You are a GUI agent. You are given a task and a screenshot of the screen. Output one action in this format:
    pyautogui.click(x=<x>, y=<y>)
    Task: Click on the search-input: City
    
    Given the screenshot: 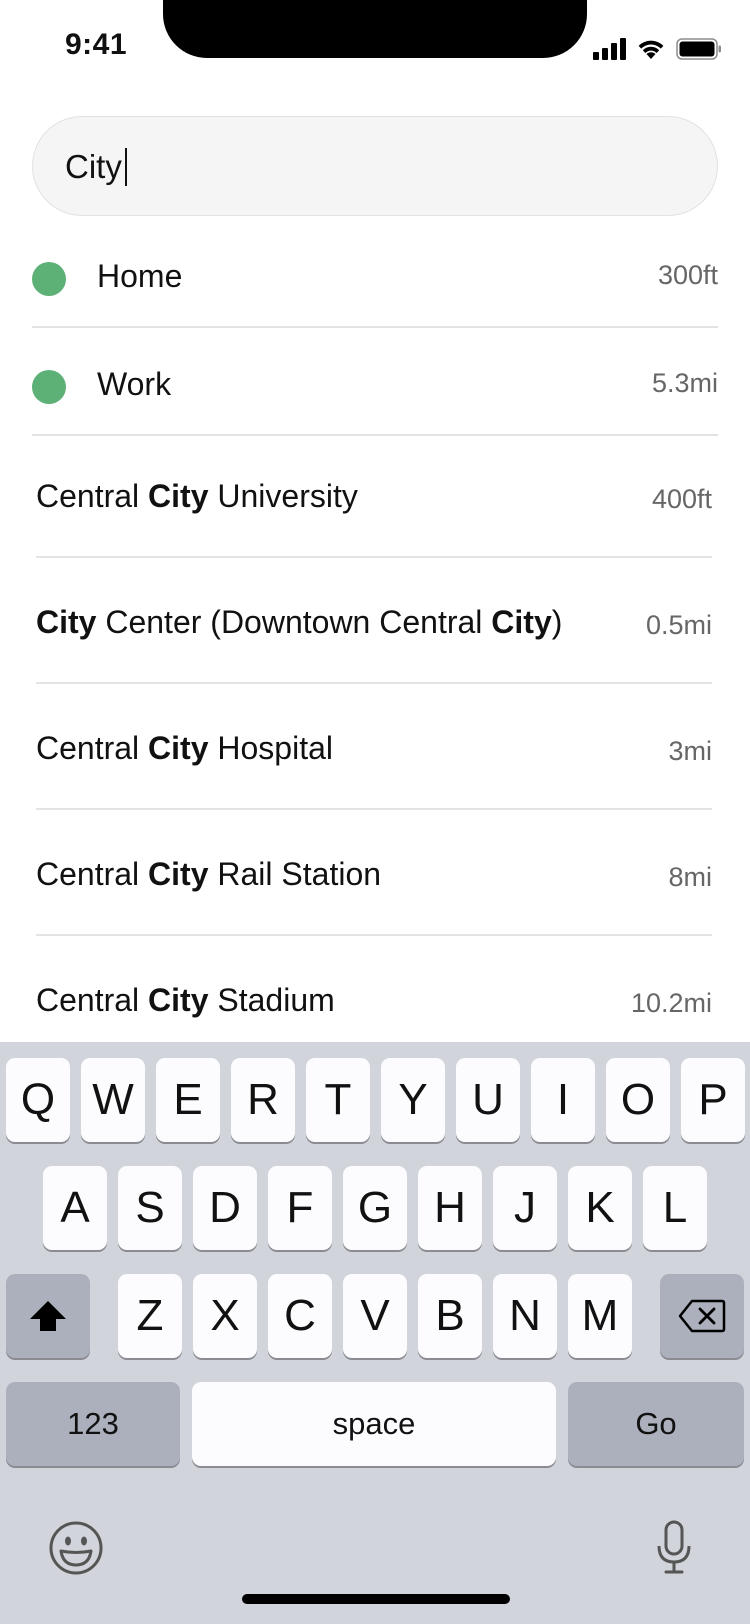 What is the action you would take?
    pyautogui.click(x=375, y=166)
    